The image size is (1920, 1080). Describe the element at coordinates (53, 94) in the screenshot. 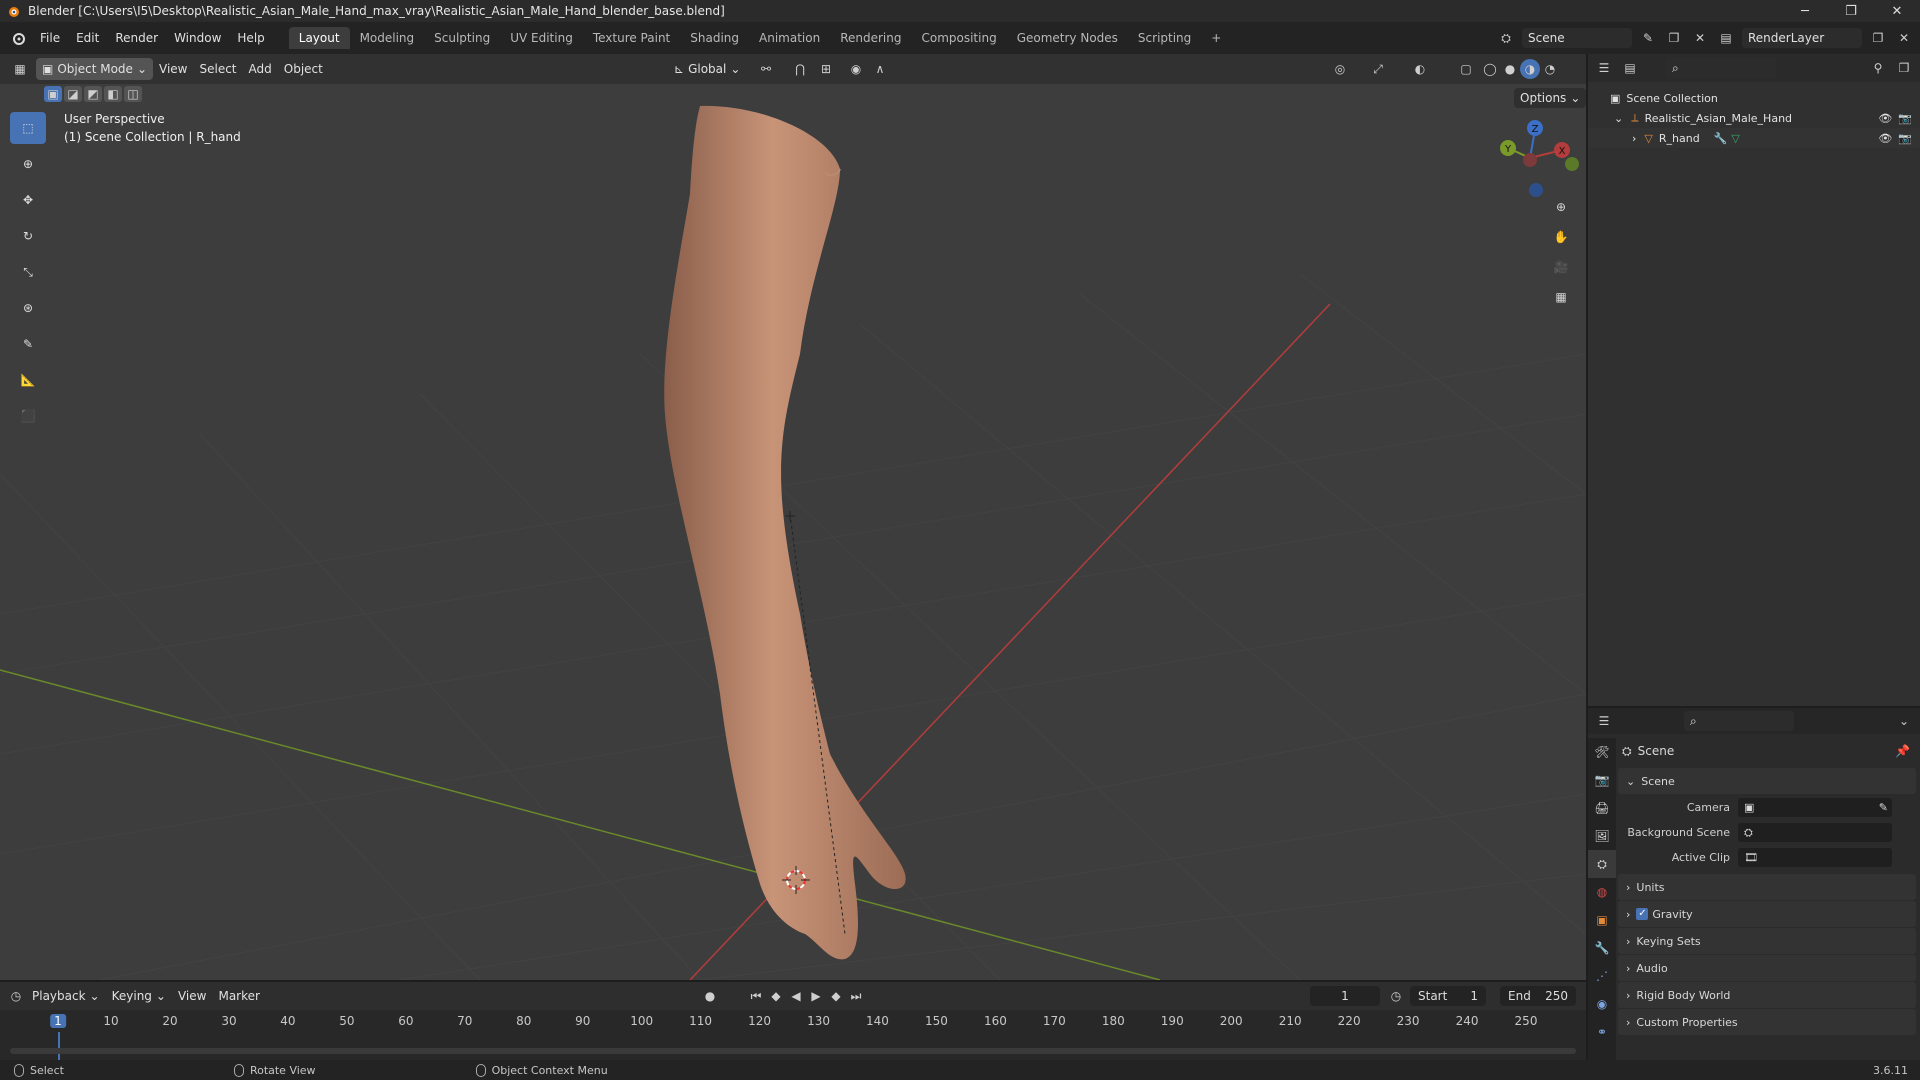

I see `select-new-icon: ▣` at that location.